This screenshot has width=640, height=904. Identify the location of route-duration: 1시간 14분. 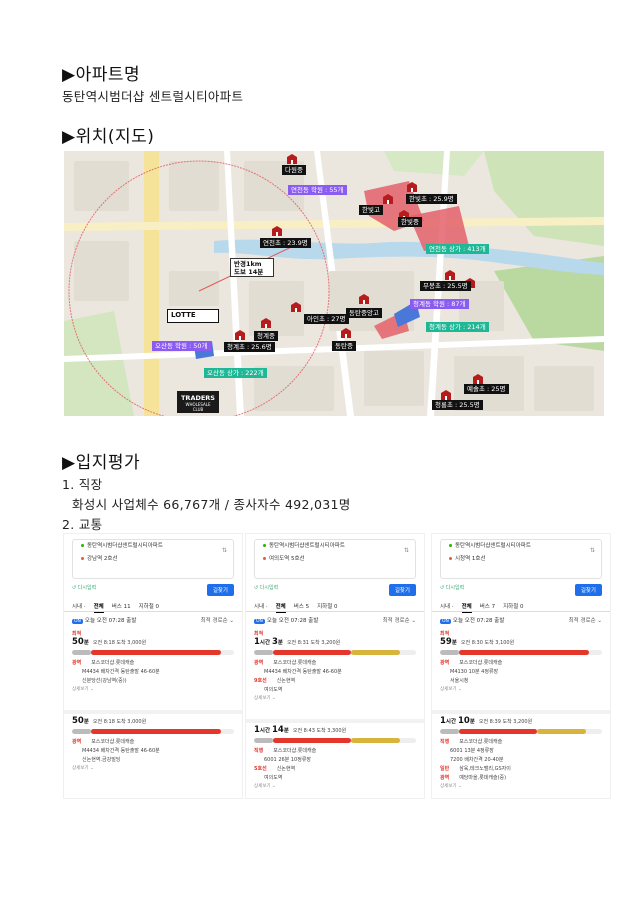
(271, 730).